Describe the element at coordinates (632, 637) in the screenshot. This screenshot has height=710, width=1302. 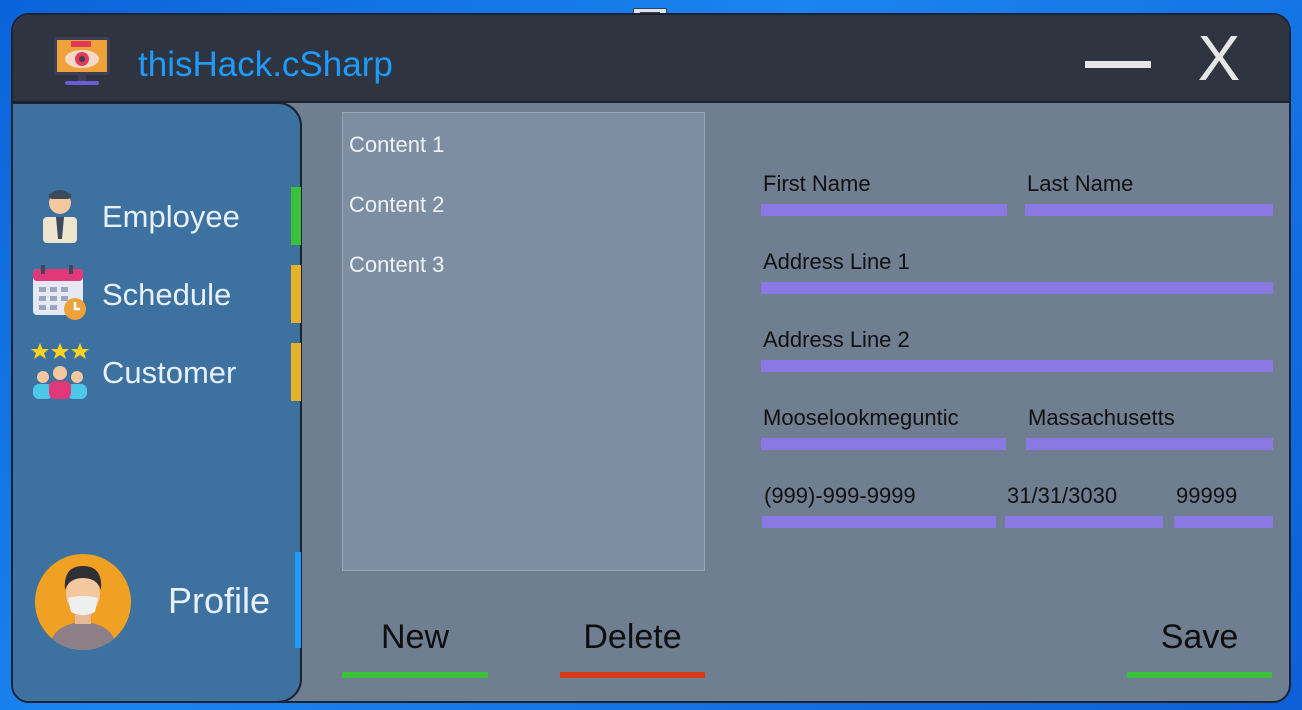
I see `delete-button-label: Delete` at that location.